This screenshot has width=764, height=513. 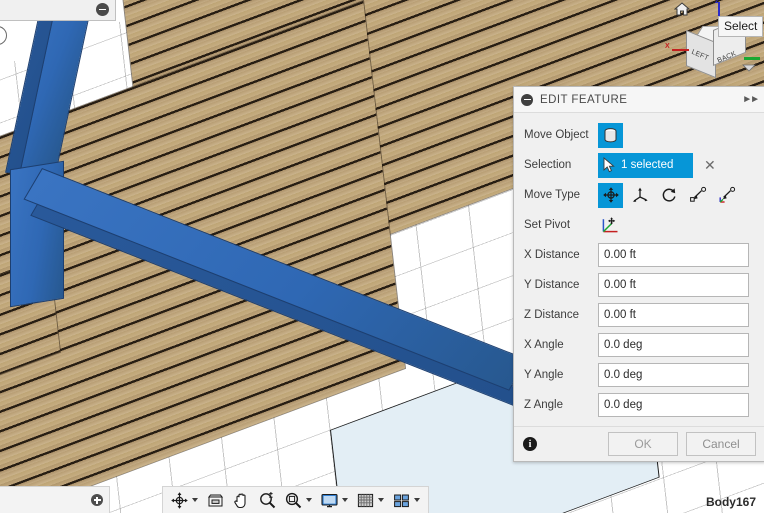 What do you see at coordinates (610, 195) in the screenshot?
I see `free-move-icon` at bounding box center [610, 195].